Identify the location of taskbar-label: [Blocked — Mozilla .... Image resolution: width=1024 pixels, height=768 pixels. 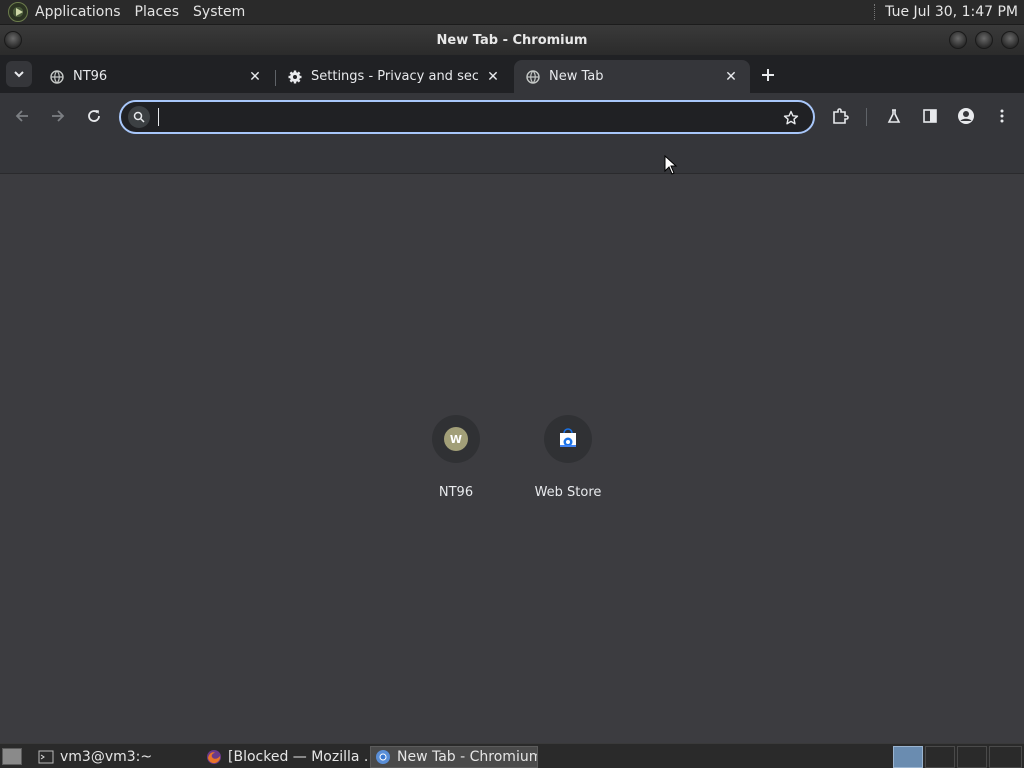
(298, 757).